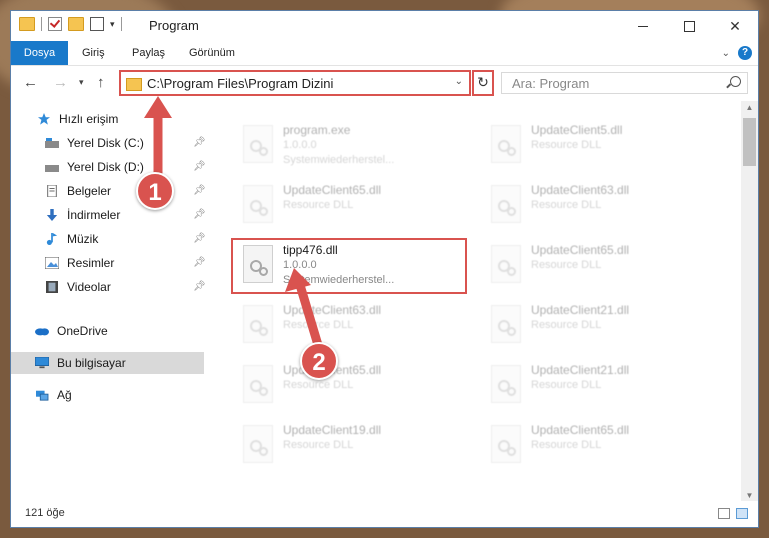 This screenshot has height=538, width=769. I want to click on annotation-overlay, so click(233, 223).